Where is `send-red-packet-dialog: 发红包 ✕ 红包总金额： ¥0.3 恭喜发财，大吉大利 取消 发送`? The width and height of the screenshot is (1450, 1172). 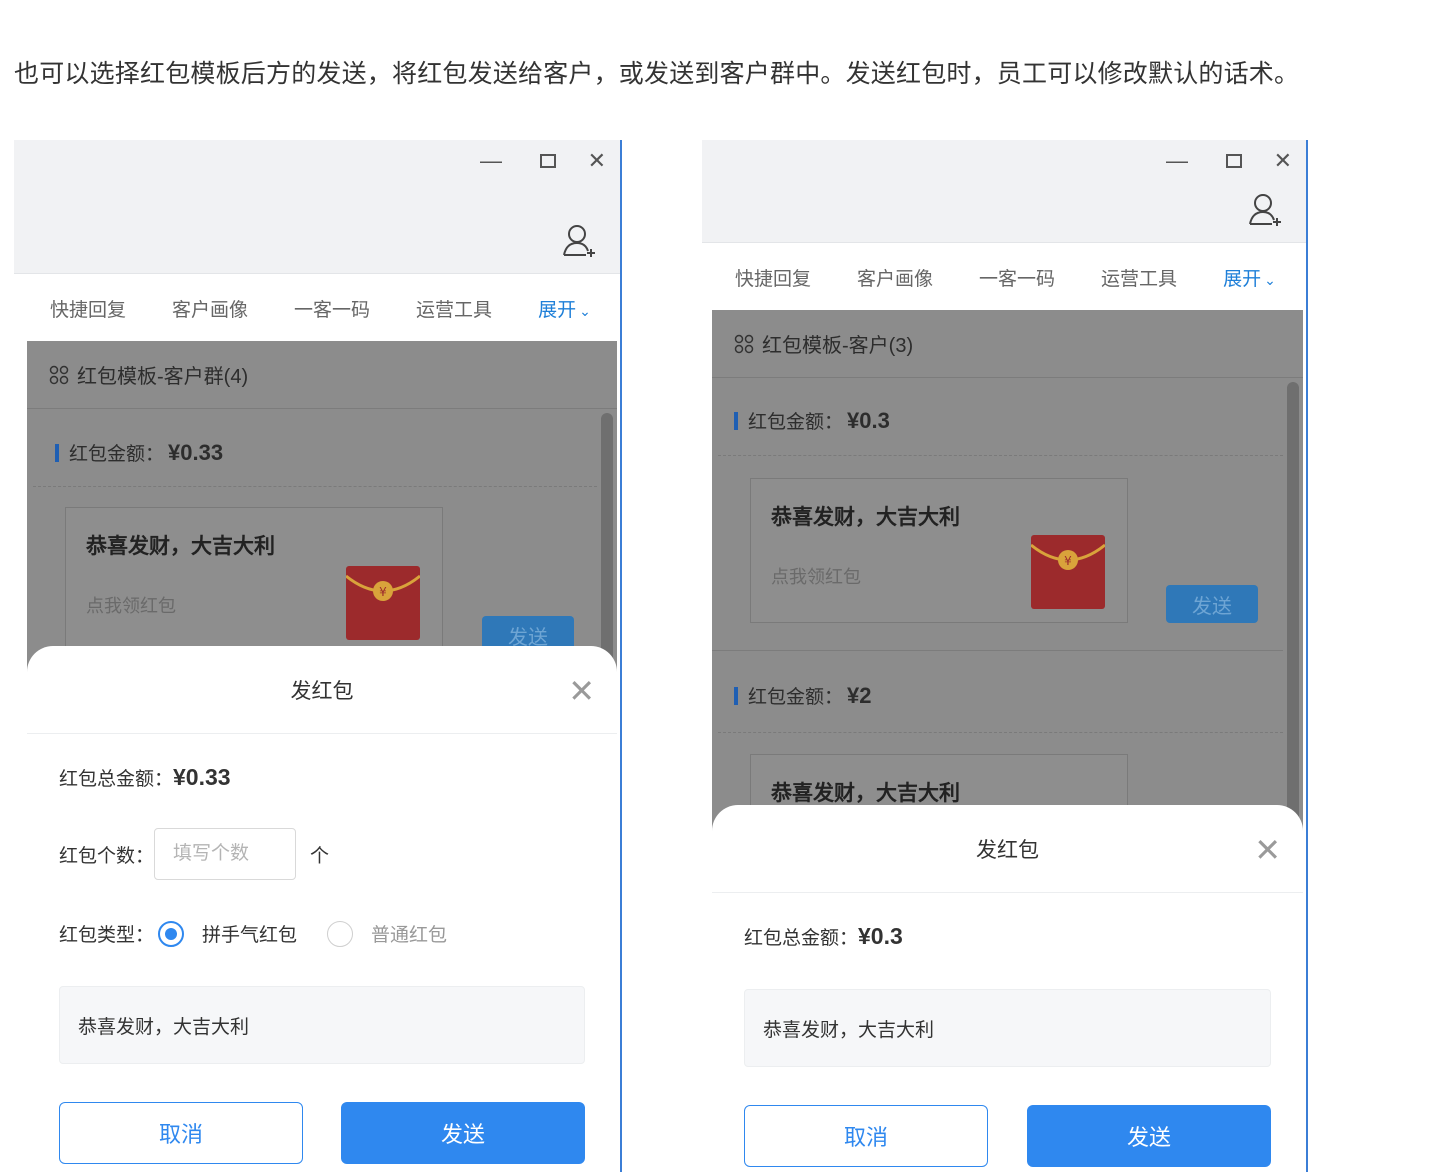 send-red-packet-dialog: 发红包 ✕ 红包总金额： ¥0.3 恭喜发财，大吉大利 取消 发送 is located at coordinates (1007, 988).